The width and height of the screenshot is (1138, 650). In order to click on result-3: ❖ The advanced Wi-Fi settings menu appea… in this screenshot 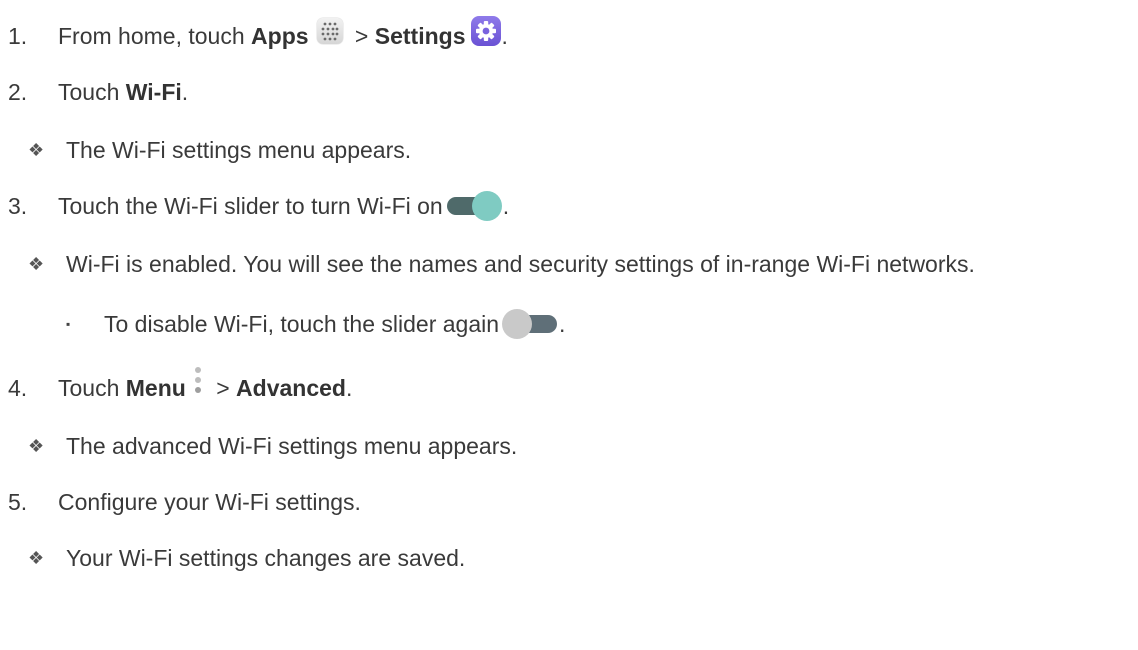, I will do `click(272, 446)`.